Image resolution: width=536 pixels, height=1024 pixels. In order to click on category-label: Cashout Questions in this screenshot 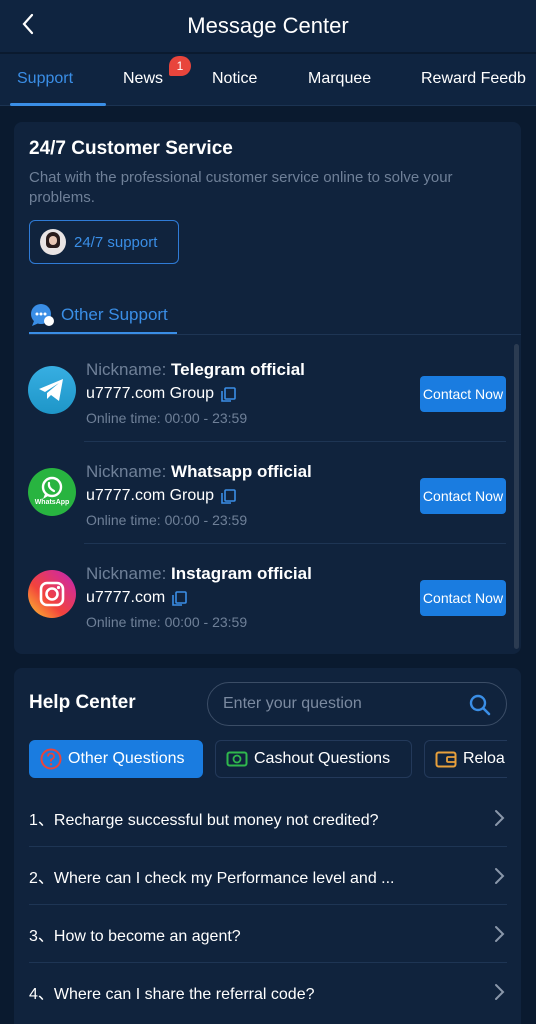, I will do `click(322, 758)`.